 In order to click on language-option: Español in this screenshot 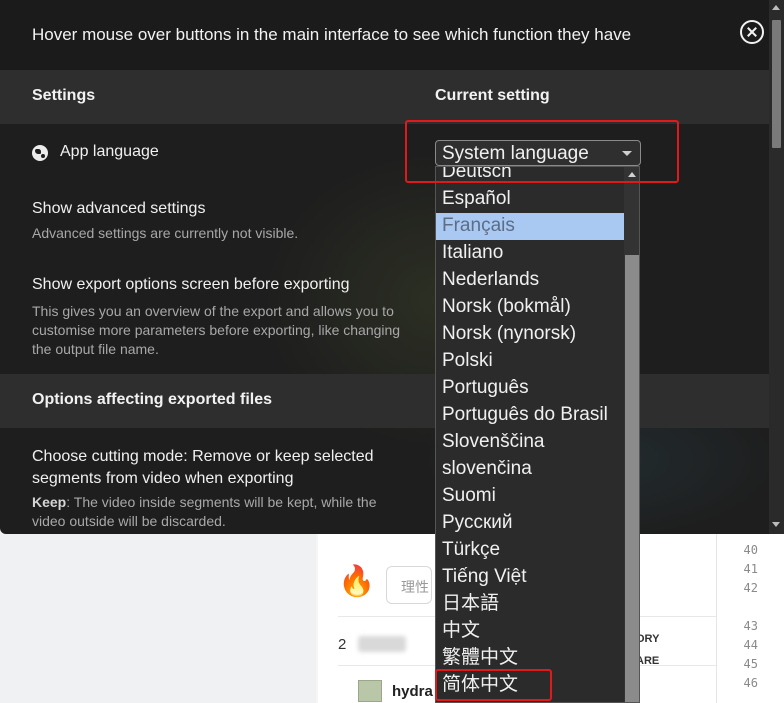, I will do `click(530, 199)`.